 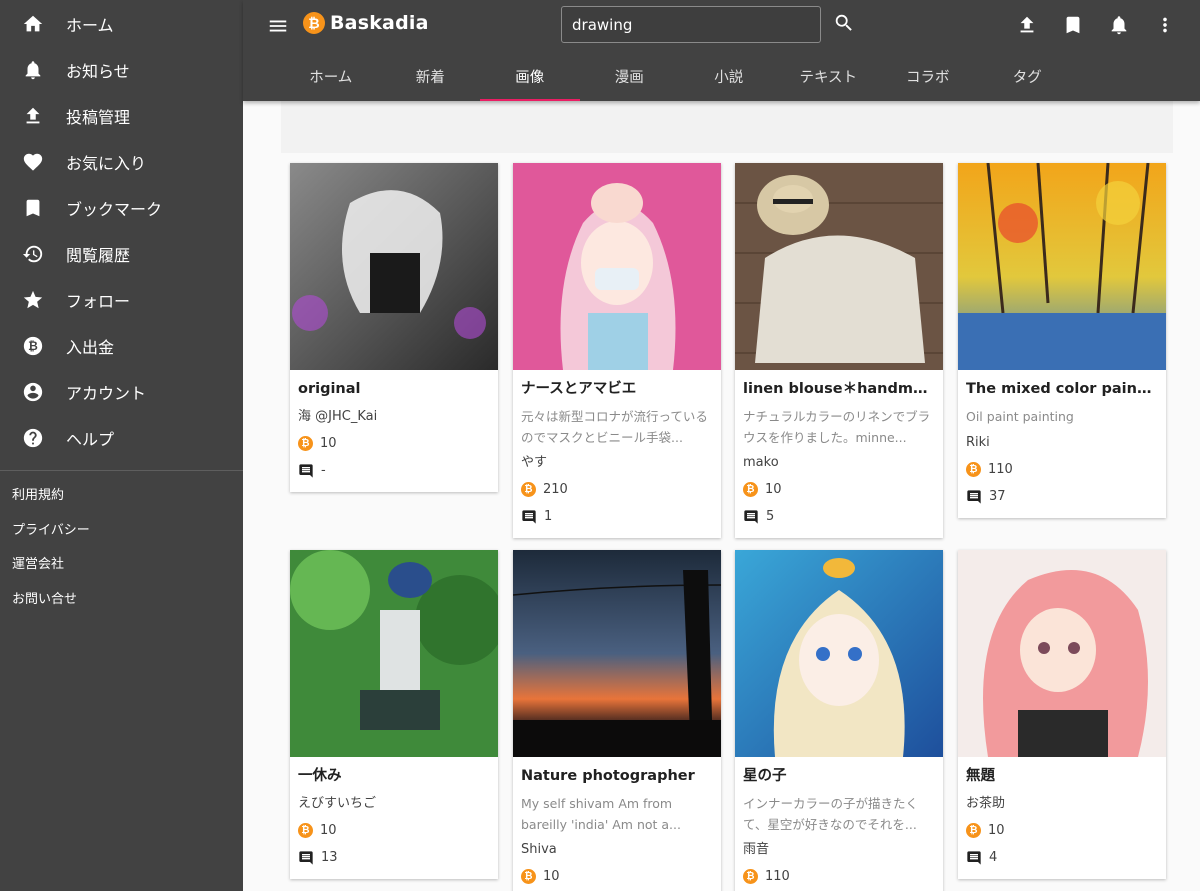 I want to click on search-input, so click(x=691, y=24).